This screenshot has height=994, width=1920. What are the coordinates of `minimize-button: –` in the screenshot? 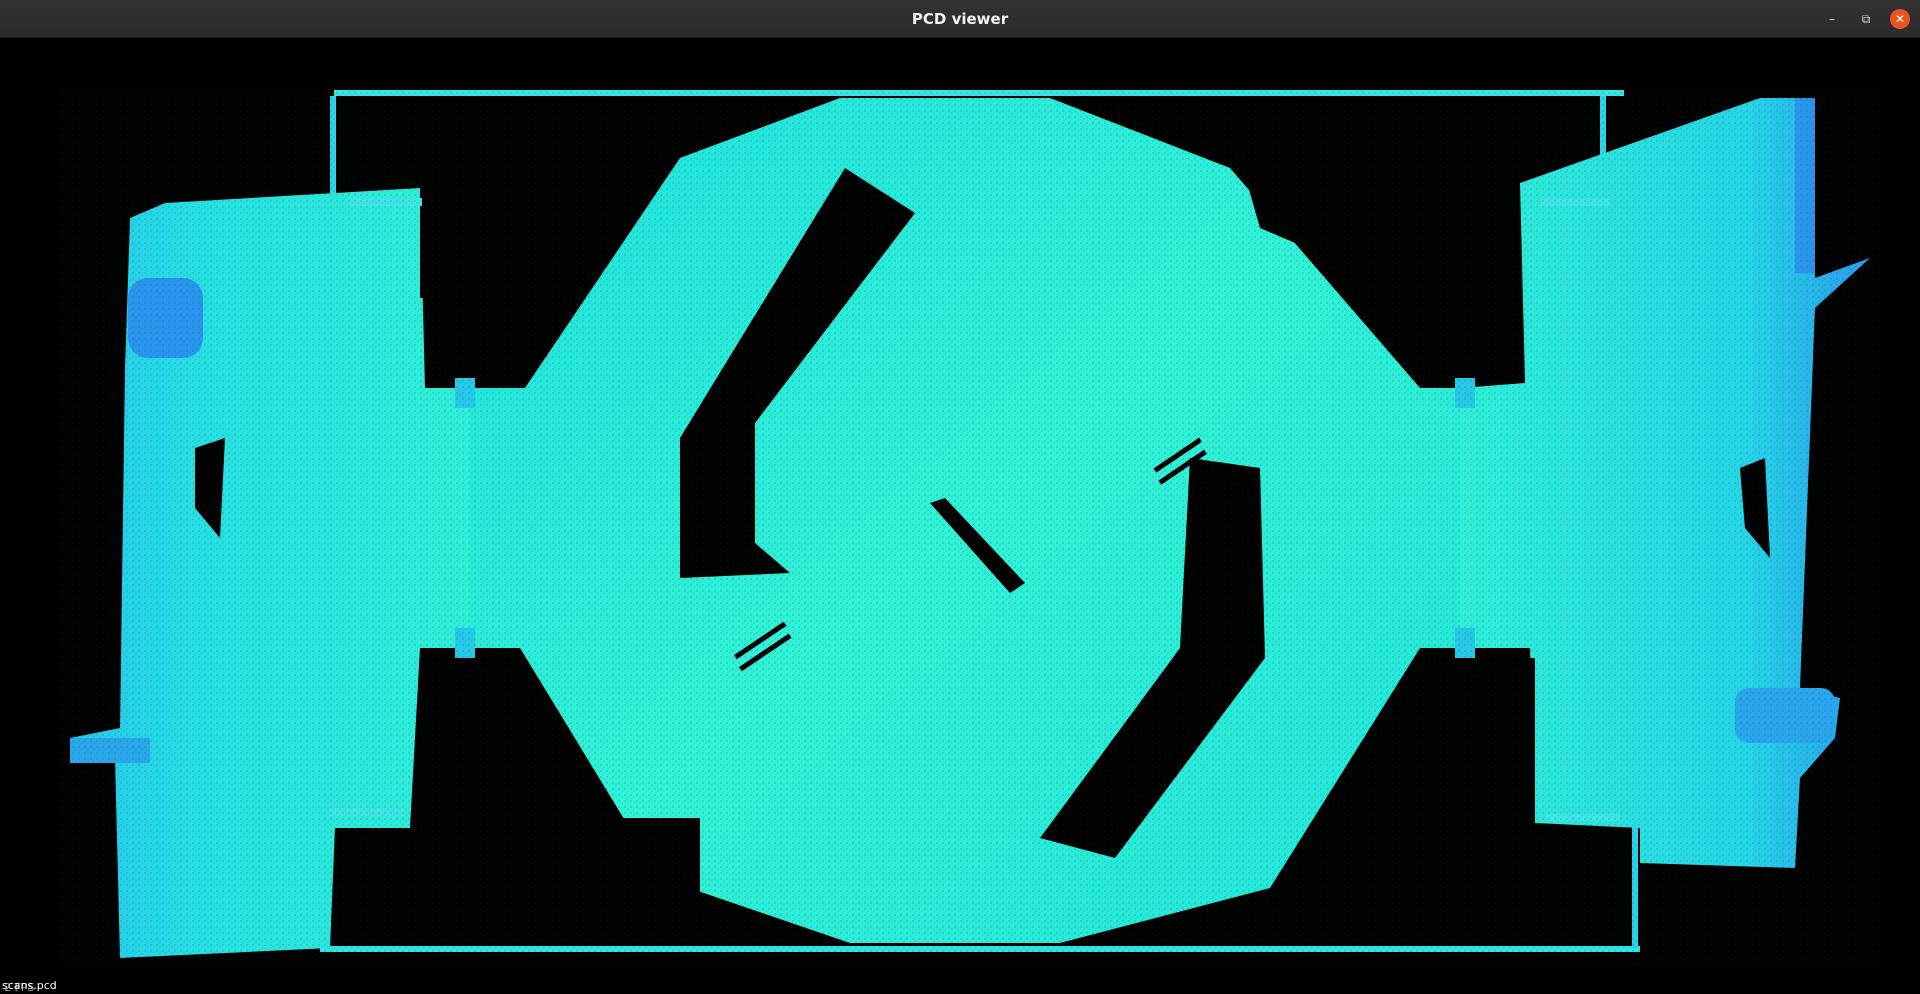 It's located at (1832, 19).